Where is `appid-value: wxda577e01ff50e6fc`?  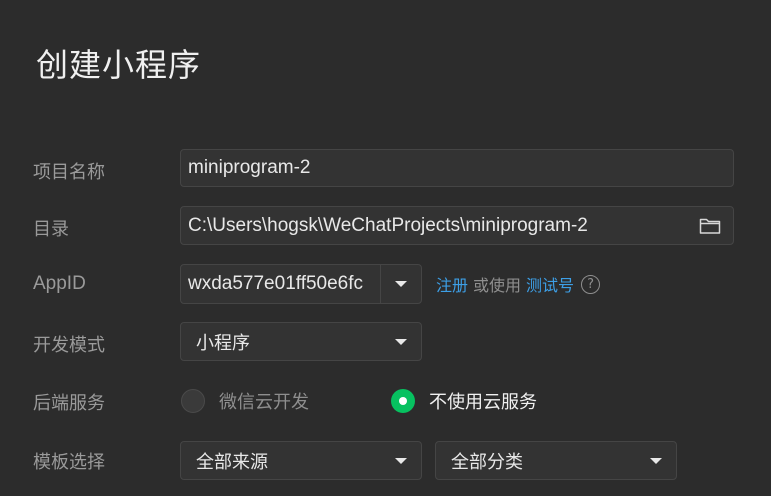 appid-value: wxda577e01ff50e6fc is located at coordinates (276, 283).